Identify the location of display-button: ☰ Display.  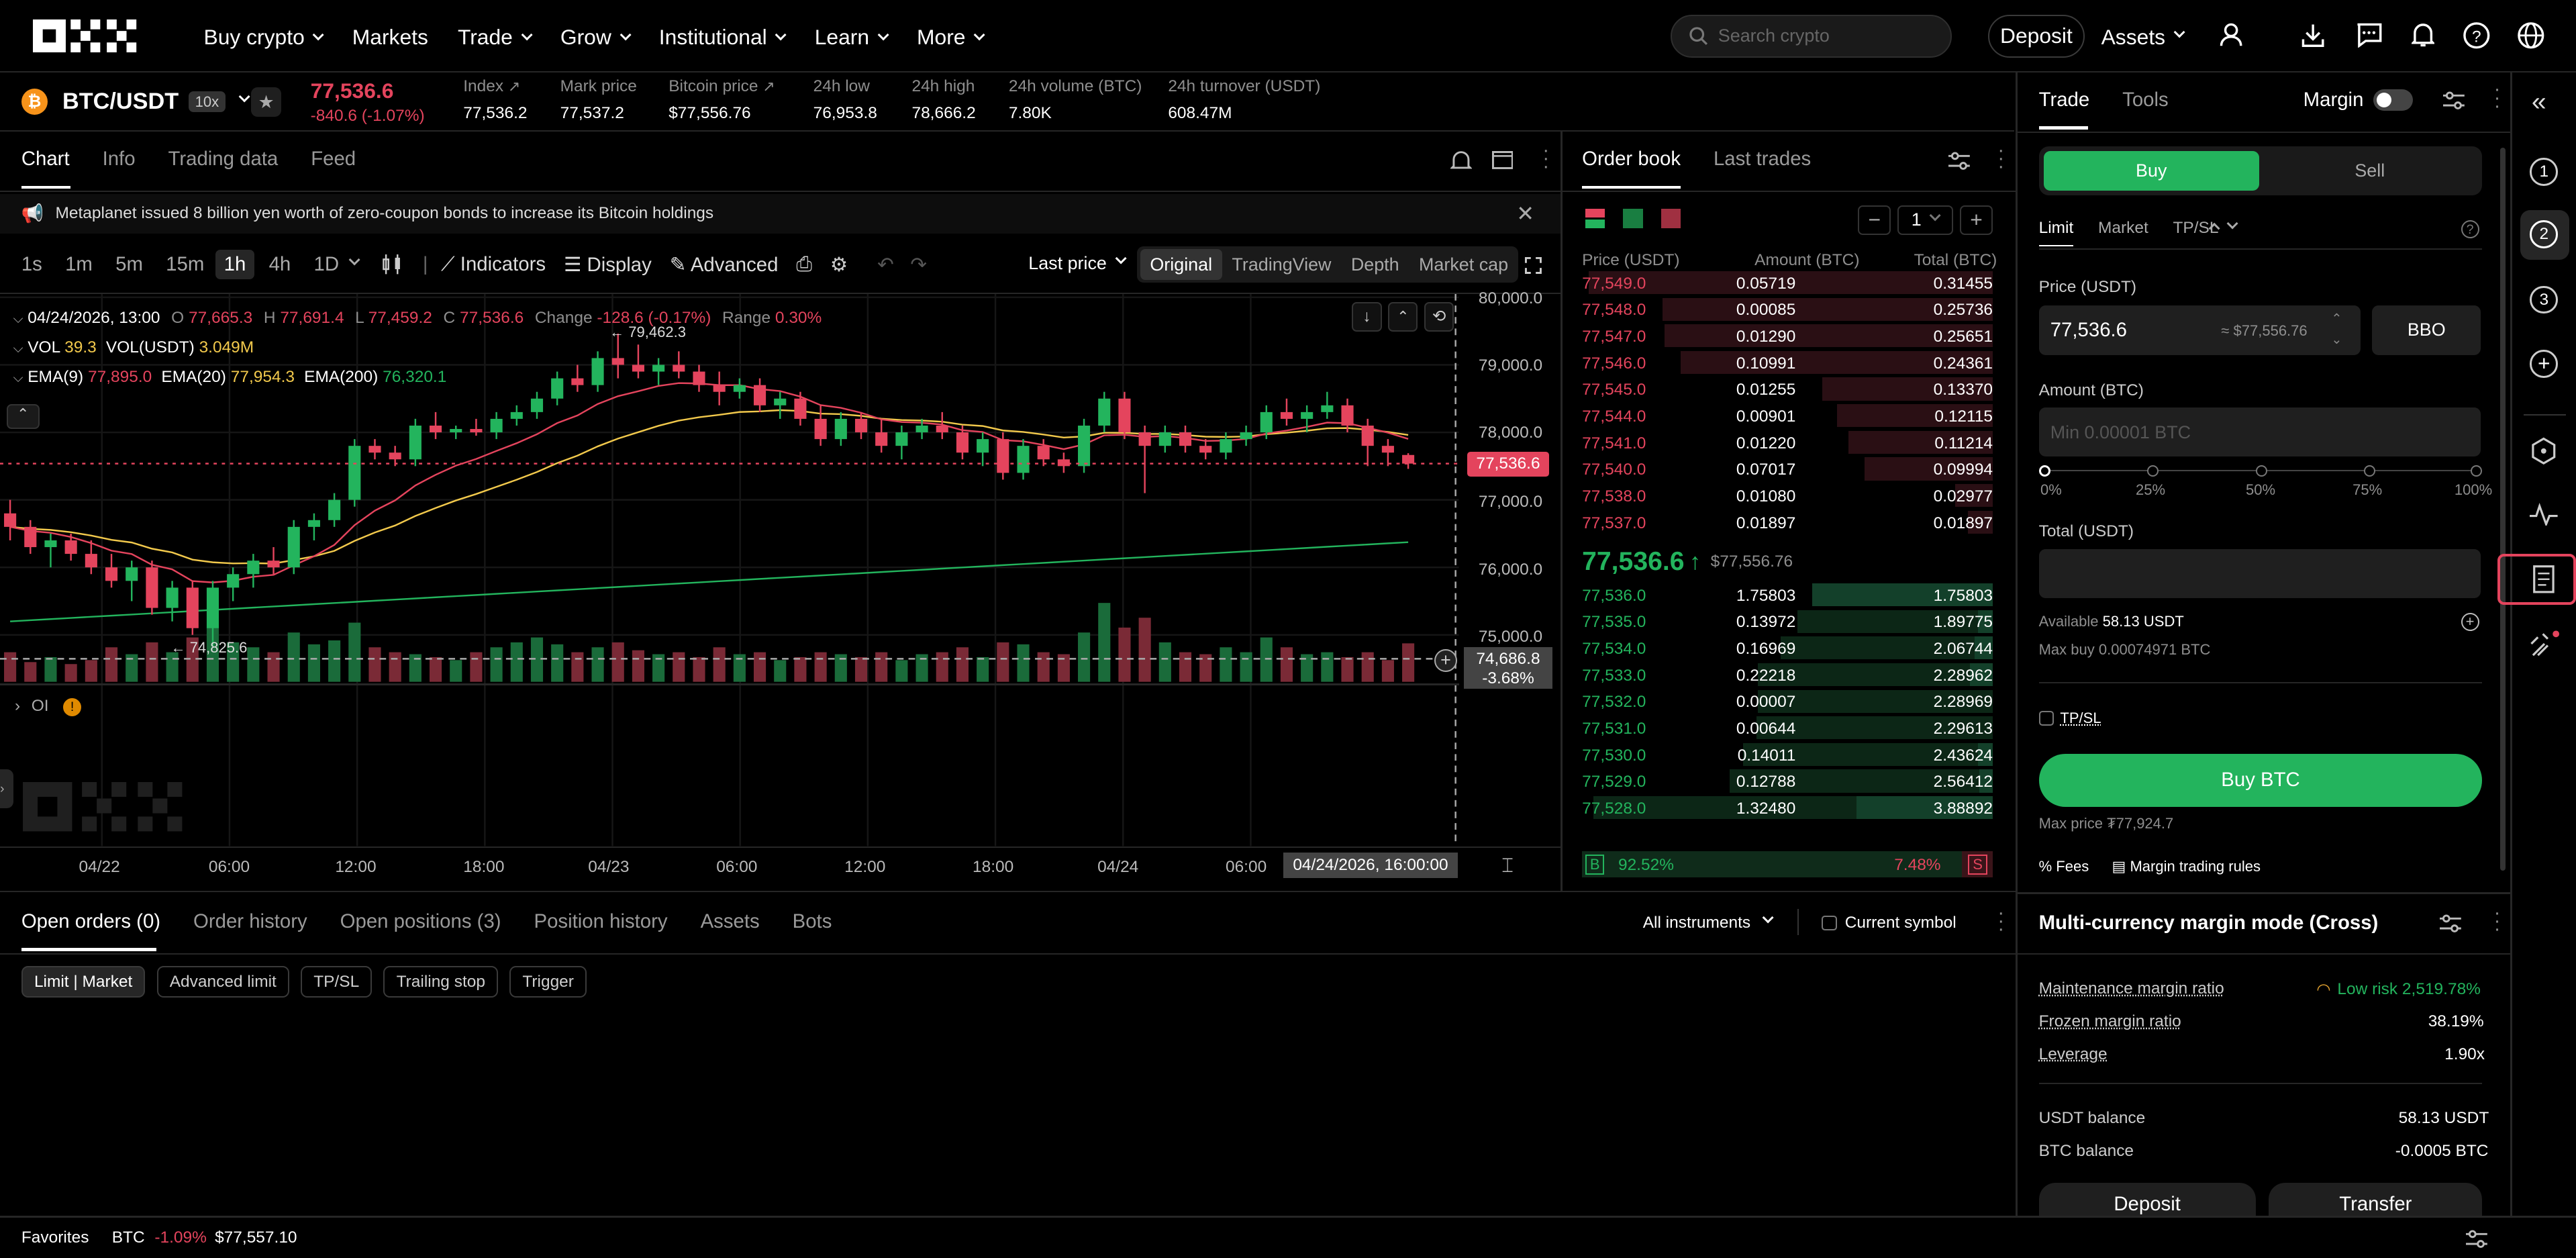
(608, 265).